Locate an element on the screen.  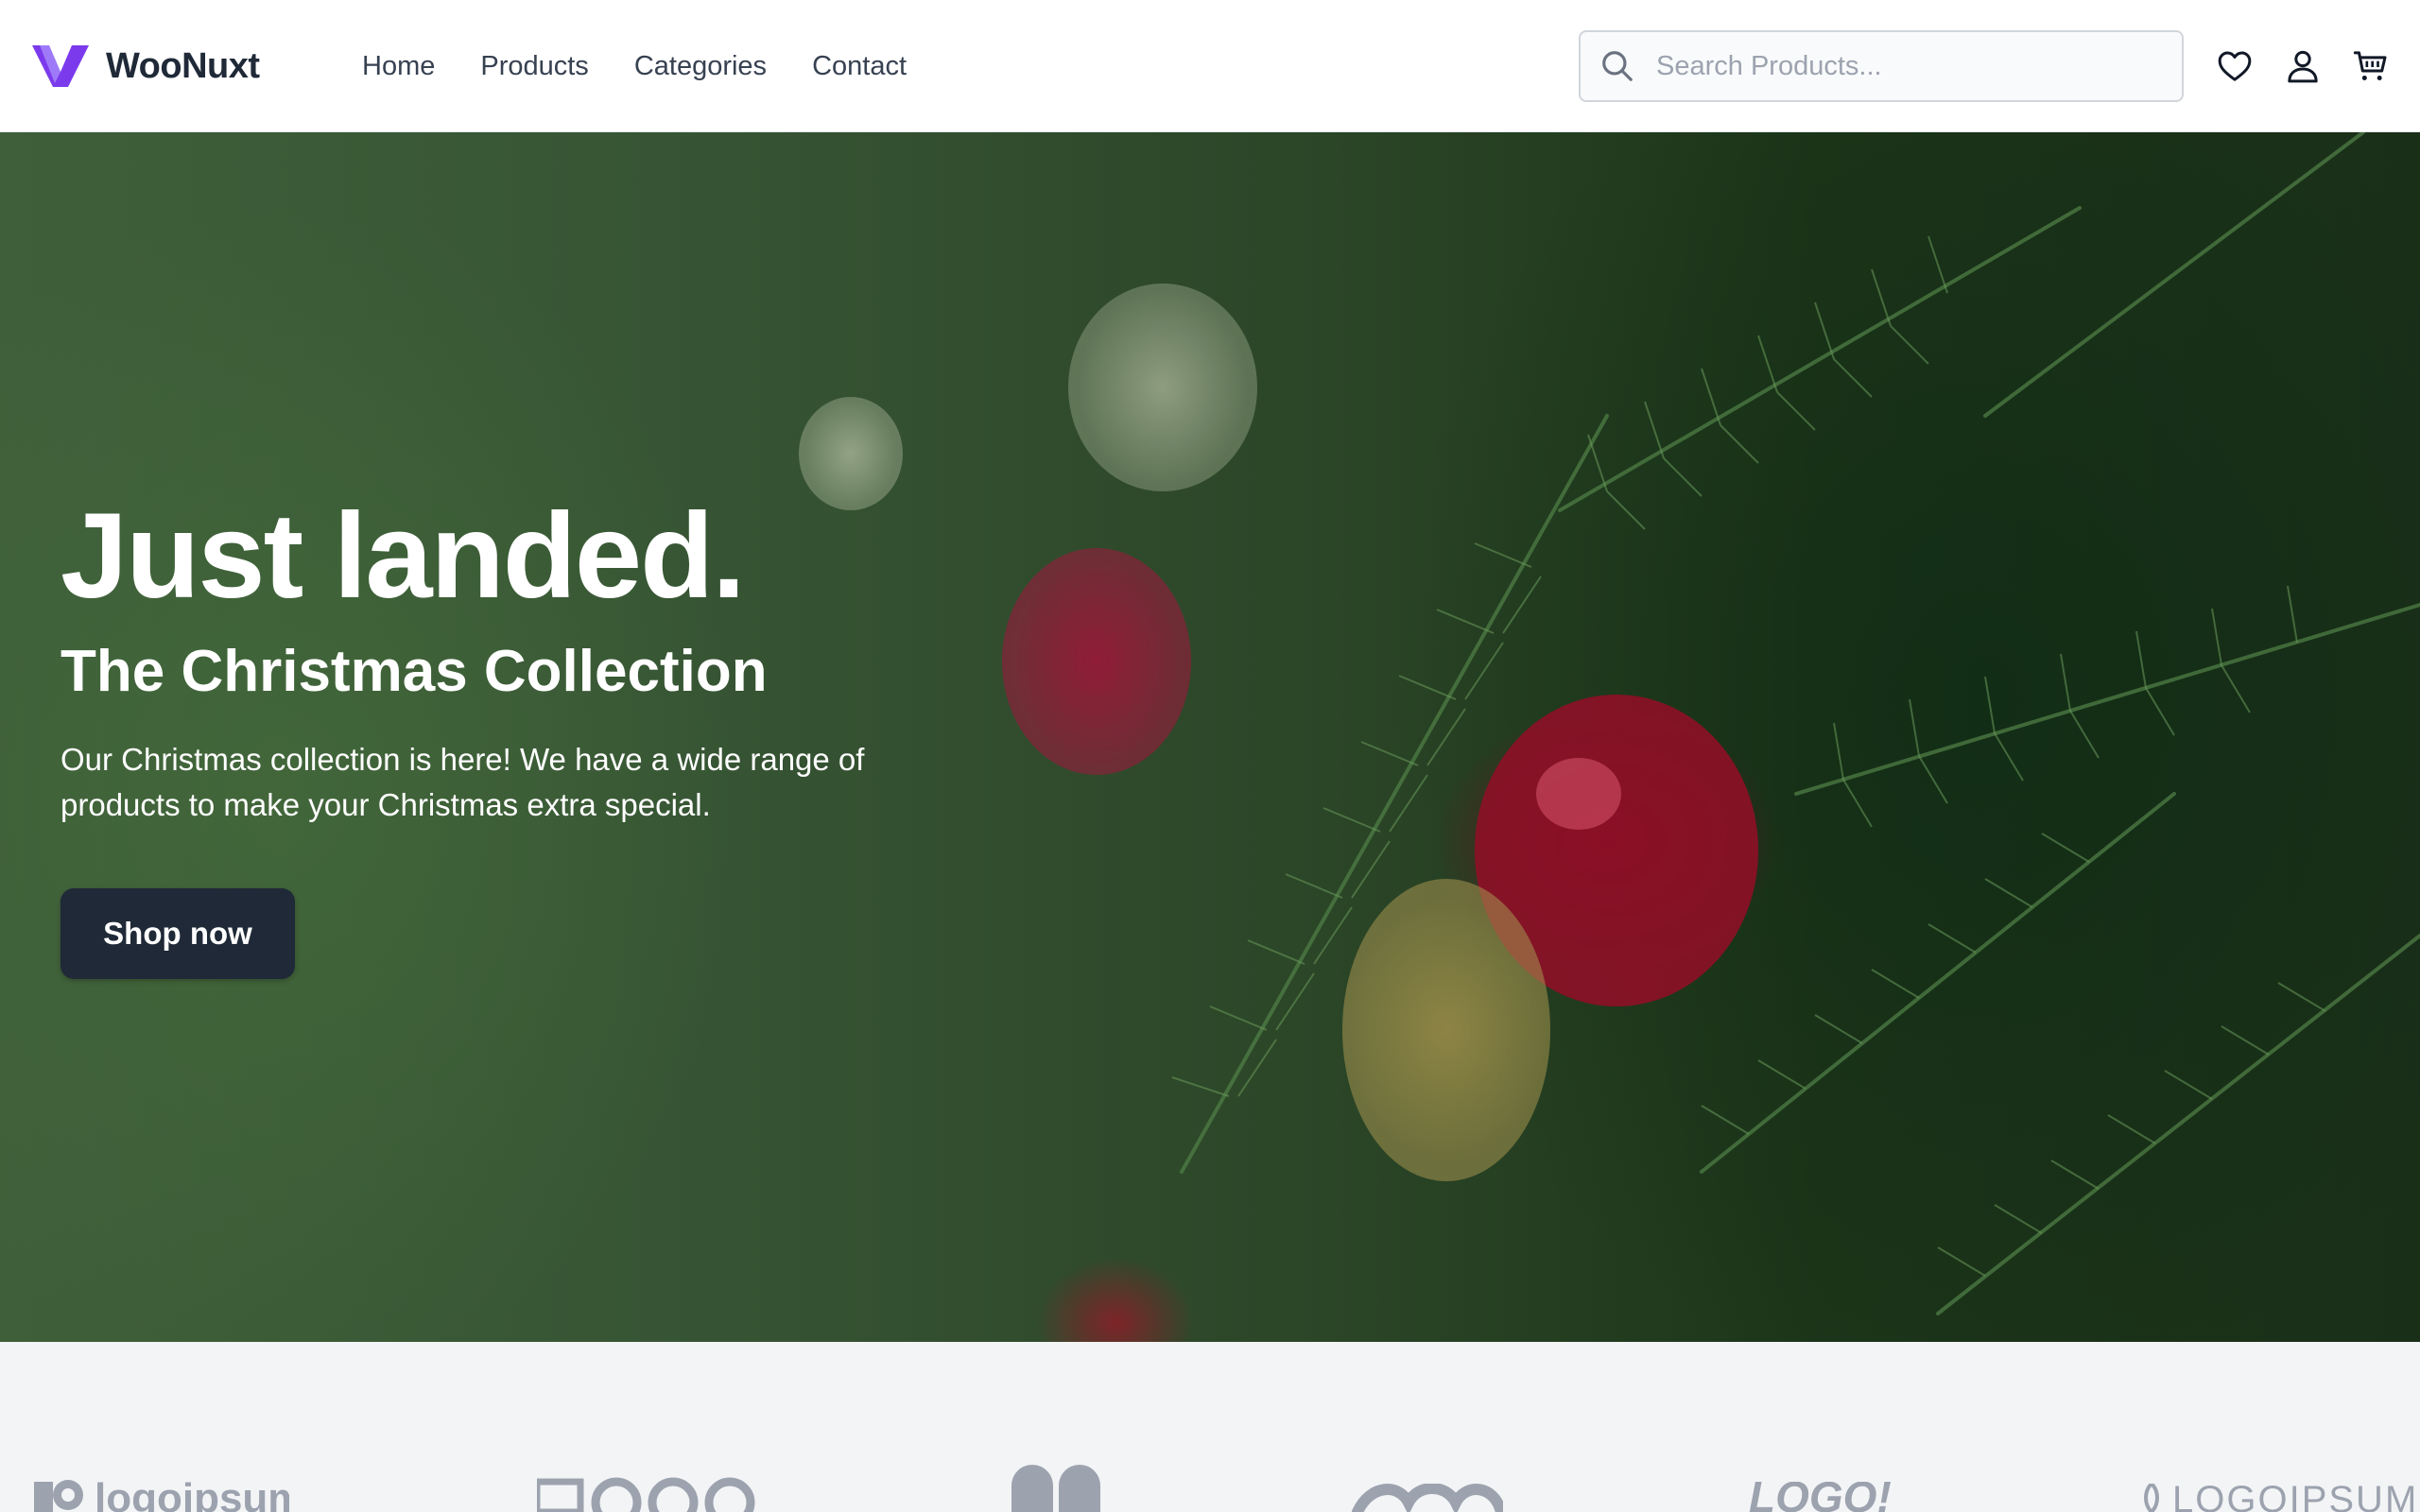
logo-wordmark-icon is located at coordinates (646, 1494).